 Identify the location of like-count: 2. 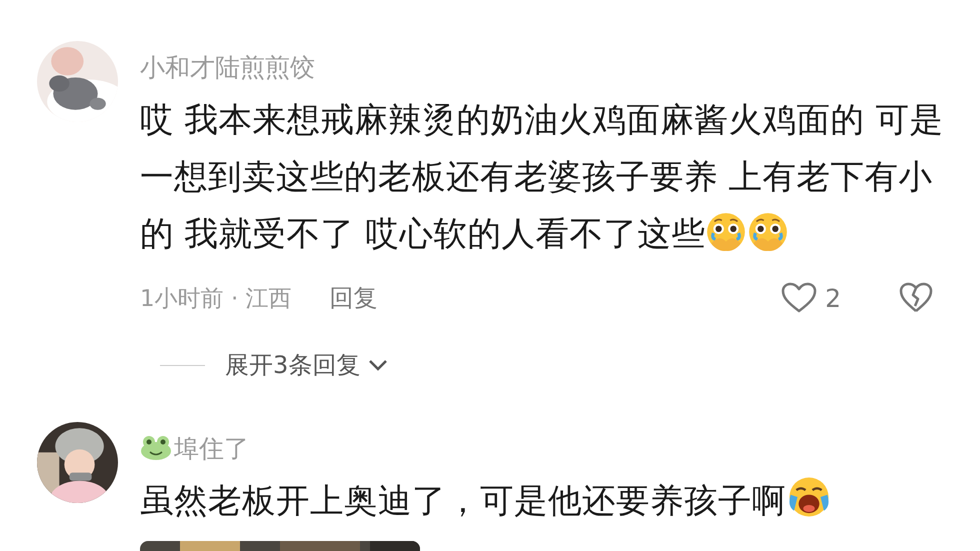
(833, 298).